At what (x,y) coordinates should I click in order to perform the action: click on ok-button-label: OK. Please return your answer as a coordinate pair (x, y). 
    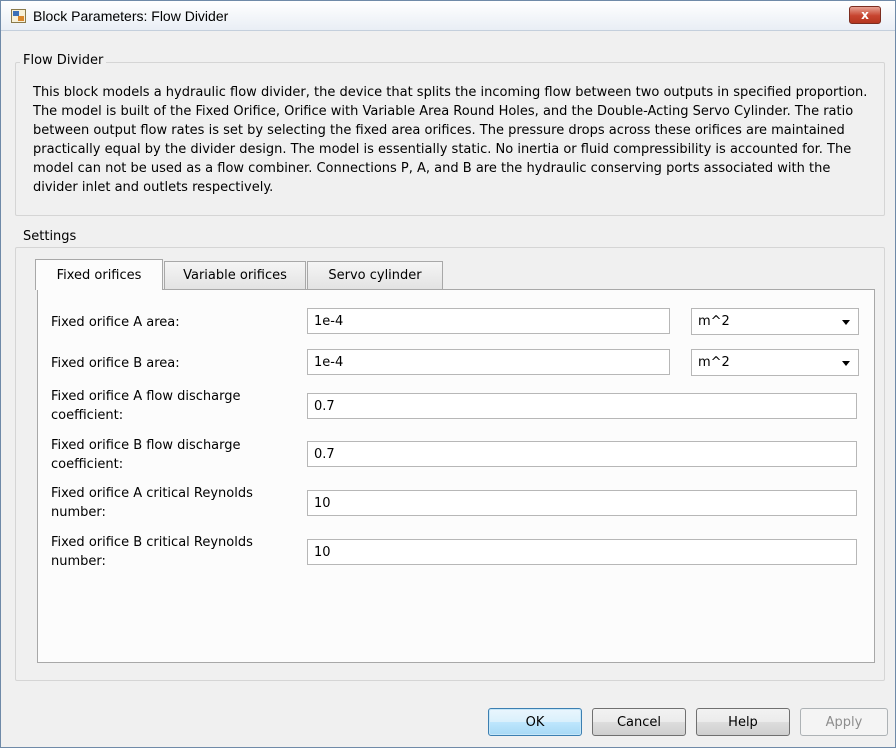
    Looking at the image, I should click on (535, 722).